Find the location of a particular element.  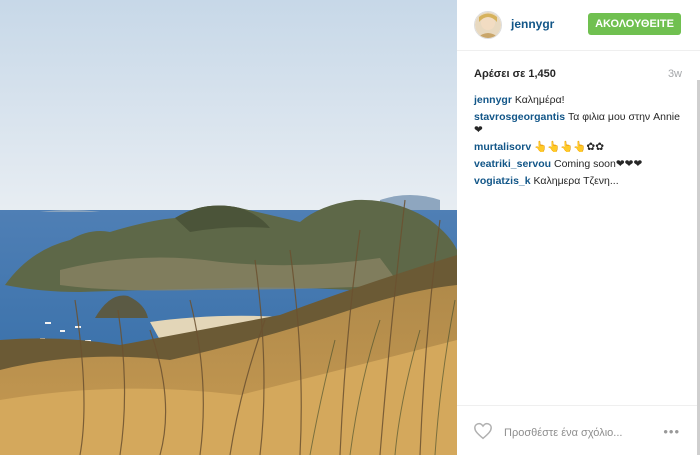

post-header: jennygr ΑΚΟΛΟΥΘΕΙΤΕ is located at coordinates (578, 25).